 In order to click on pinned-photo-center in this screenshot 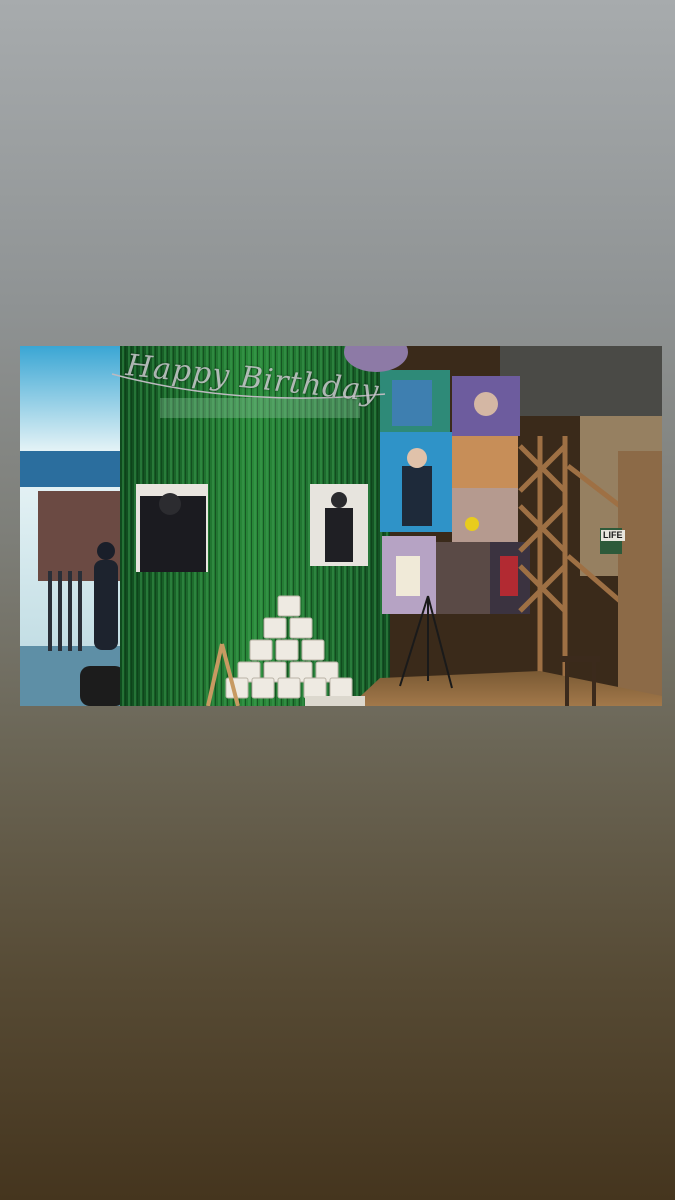, I will do `click(339, 525)`.